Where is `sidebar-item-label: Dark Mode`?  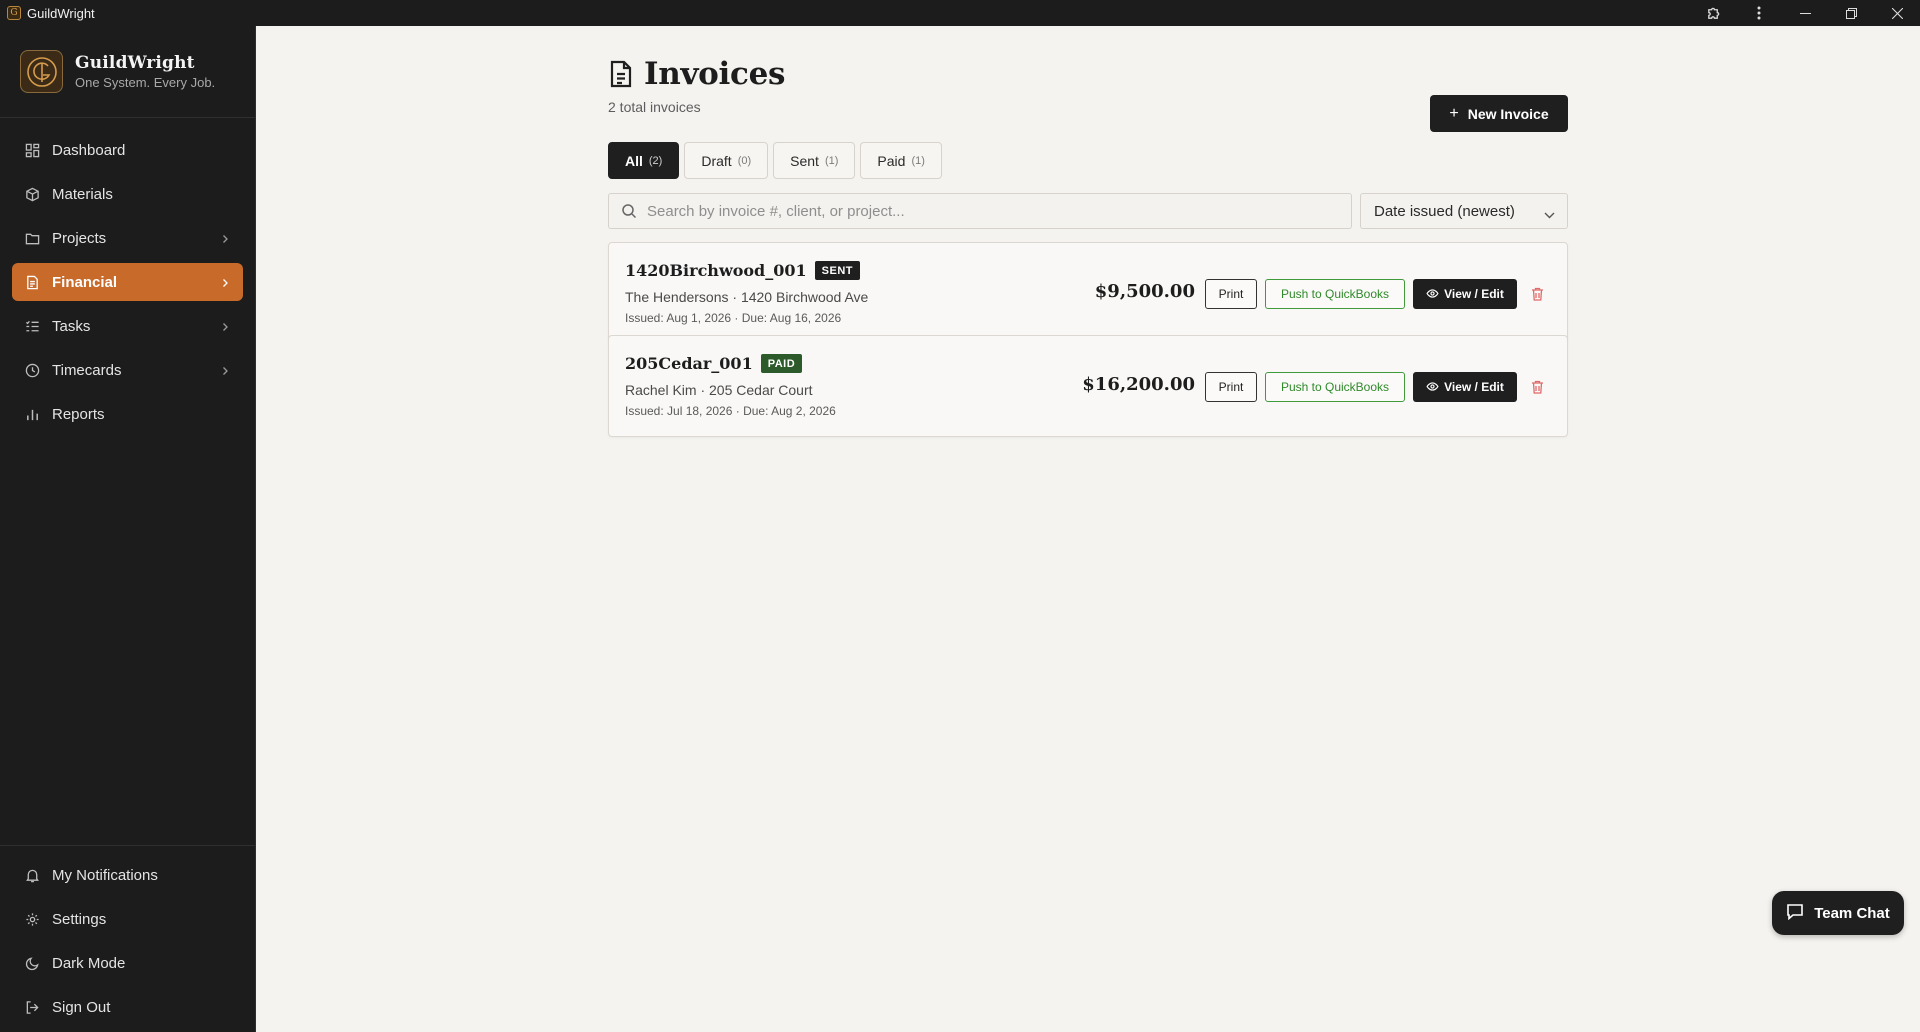
sidebar-item-label: Dark Mode is located at coordinates (89, 963).